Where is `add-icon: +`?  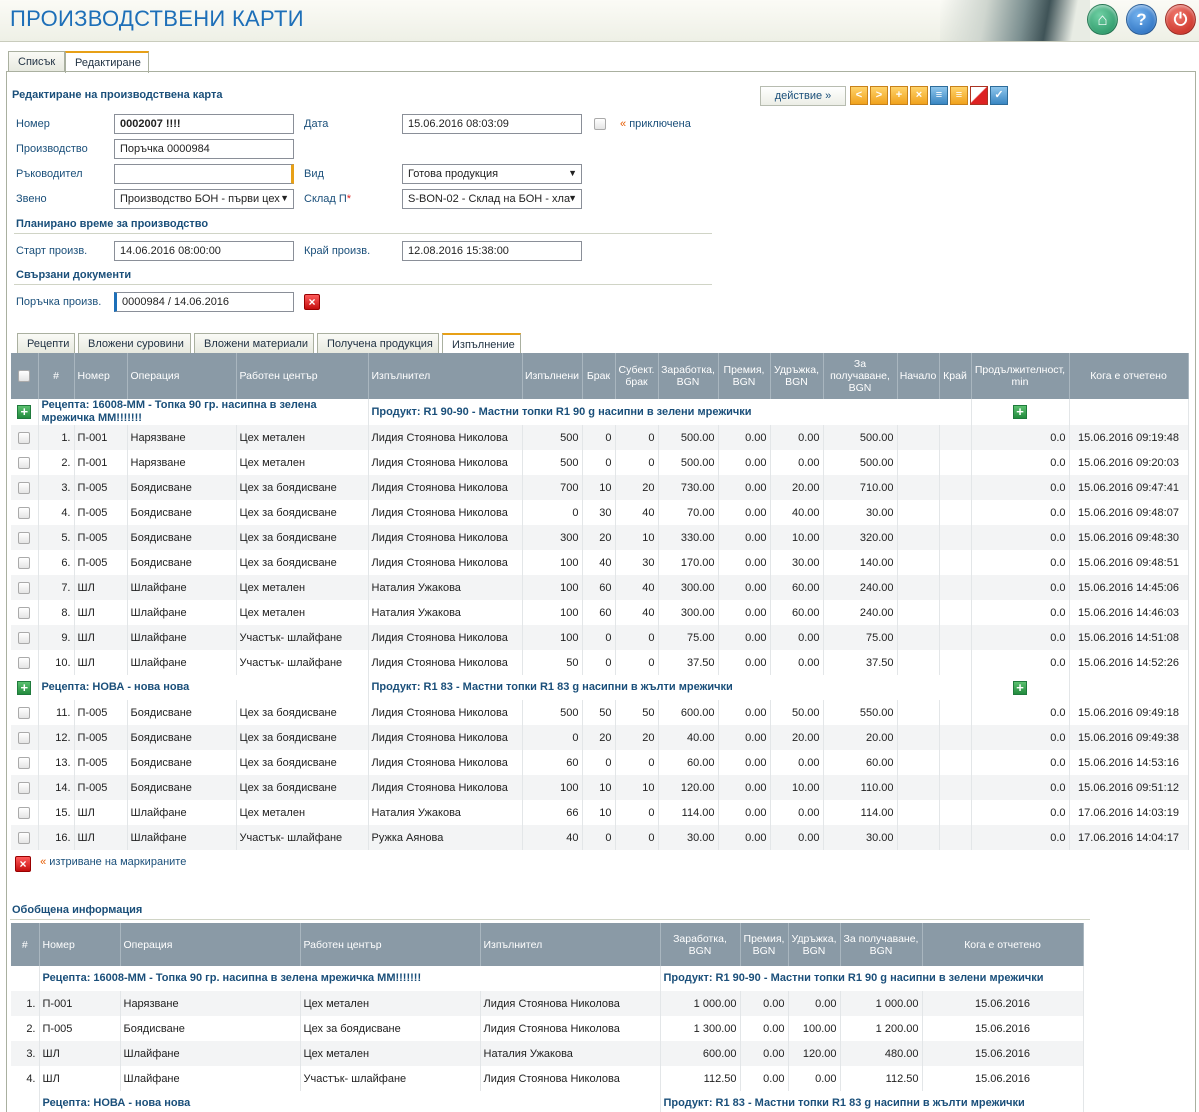 add-icon: + is located at coordinates (899, 95).